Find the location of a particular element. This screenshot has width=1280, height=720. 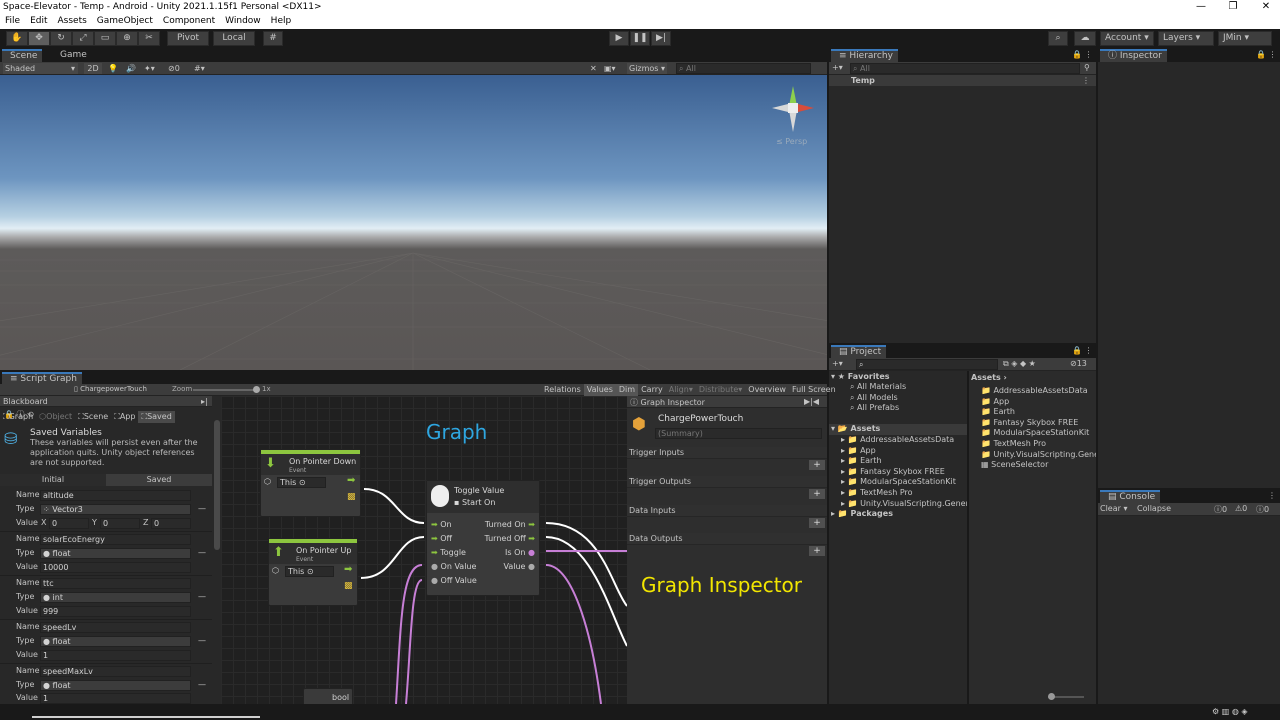

packages-node: ▸ 📁 Packages is located at coordinates (862, 514).